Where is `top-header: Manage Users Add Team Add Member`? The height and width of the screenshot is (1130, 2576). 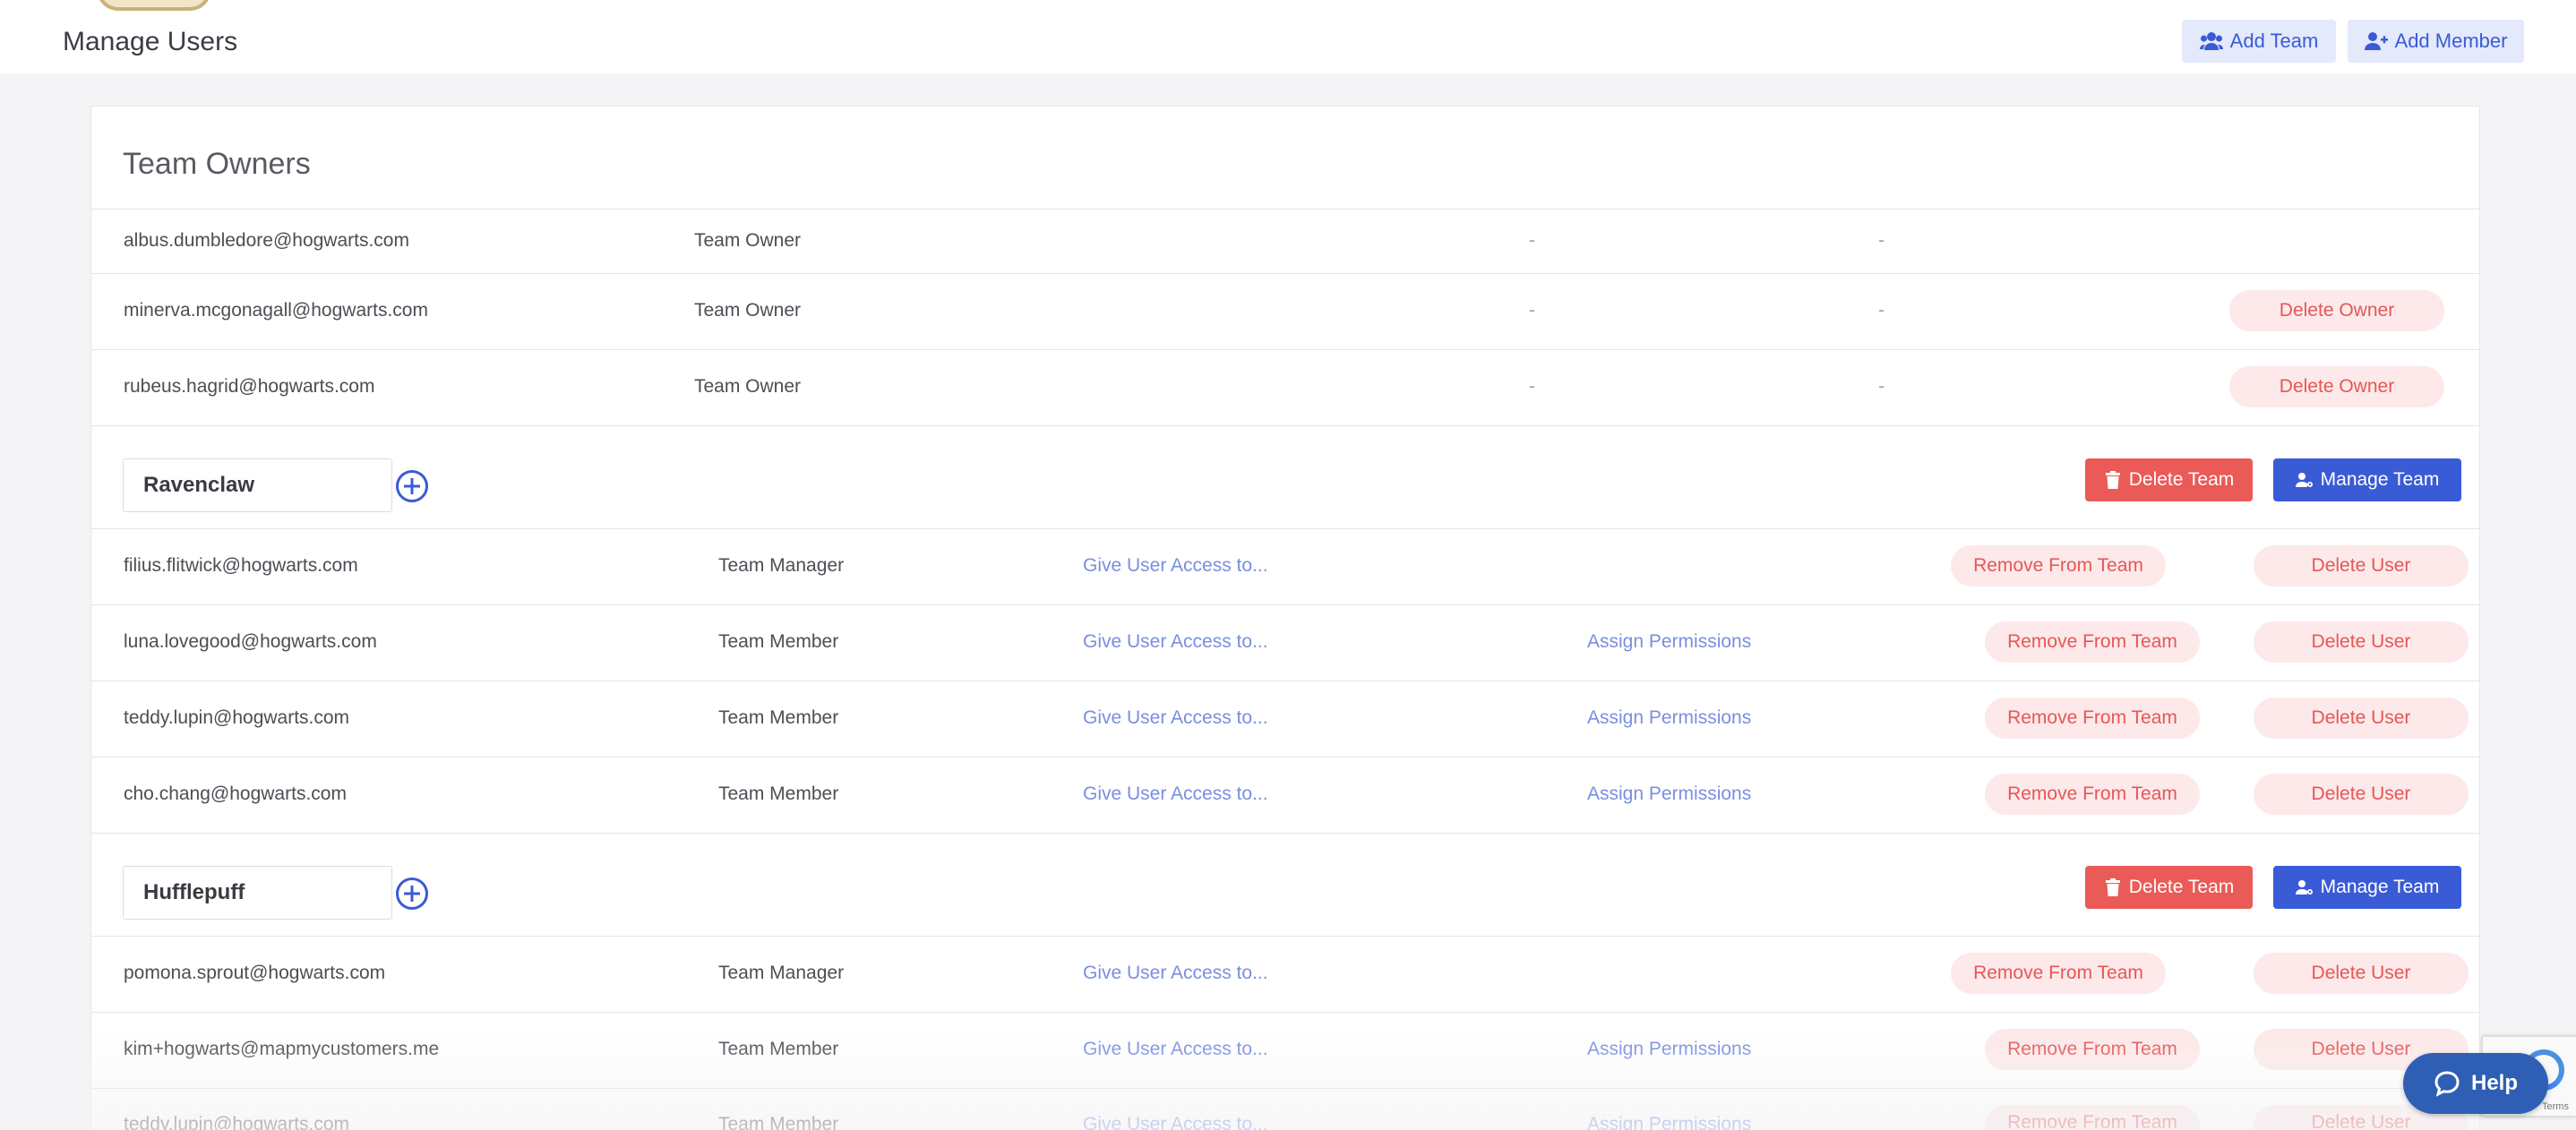 top-header: Manage Users Add Team Add Member is located at coordinates (1288, 36).